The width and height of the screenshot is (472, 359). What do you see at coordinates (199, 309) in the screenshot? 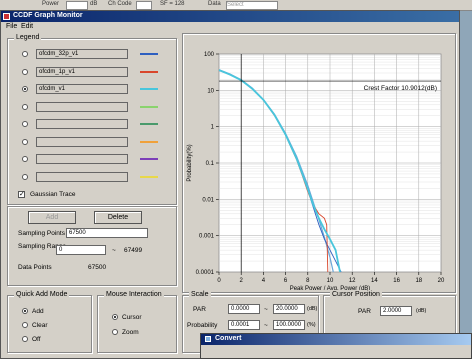
I see `scale-par-label: PAR` at bounding box center [199, 309].